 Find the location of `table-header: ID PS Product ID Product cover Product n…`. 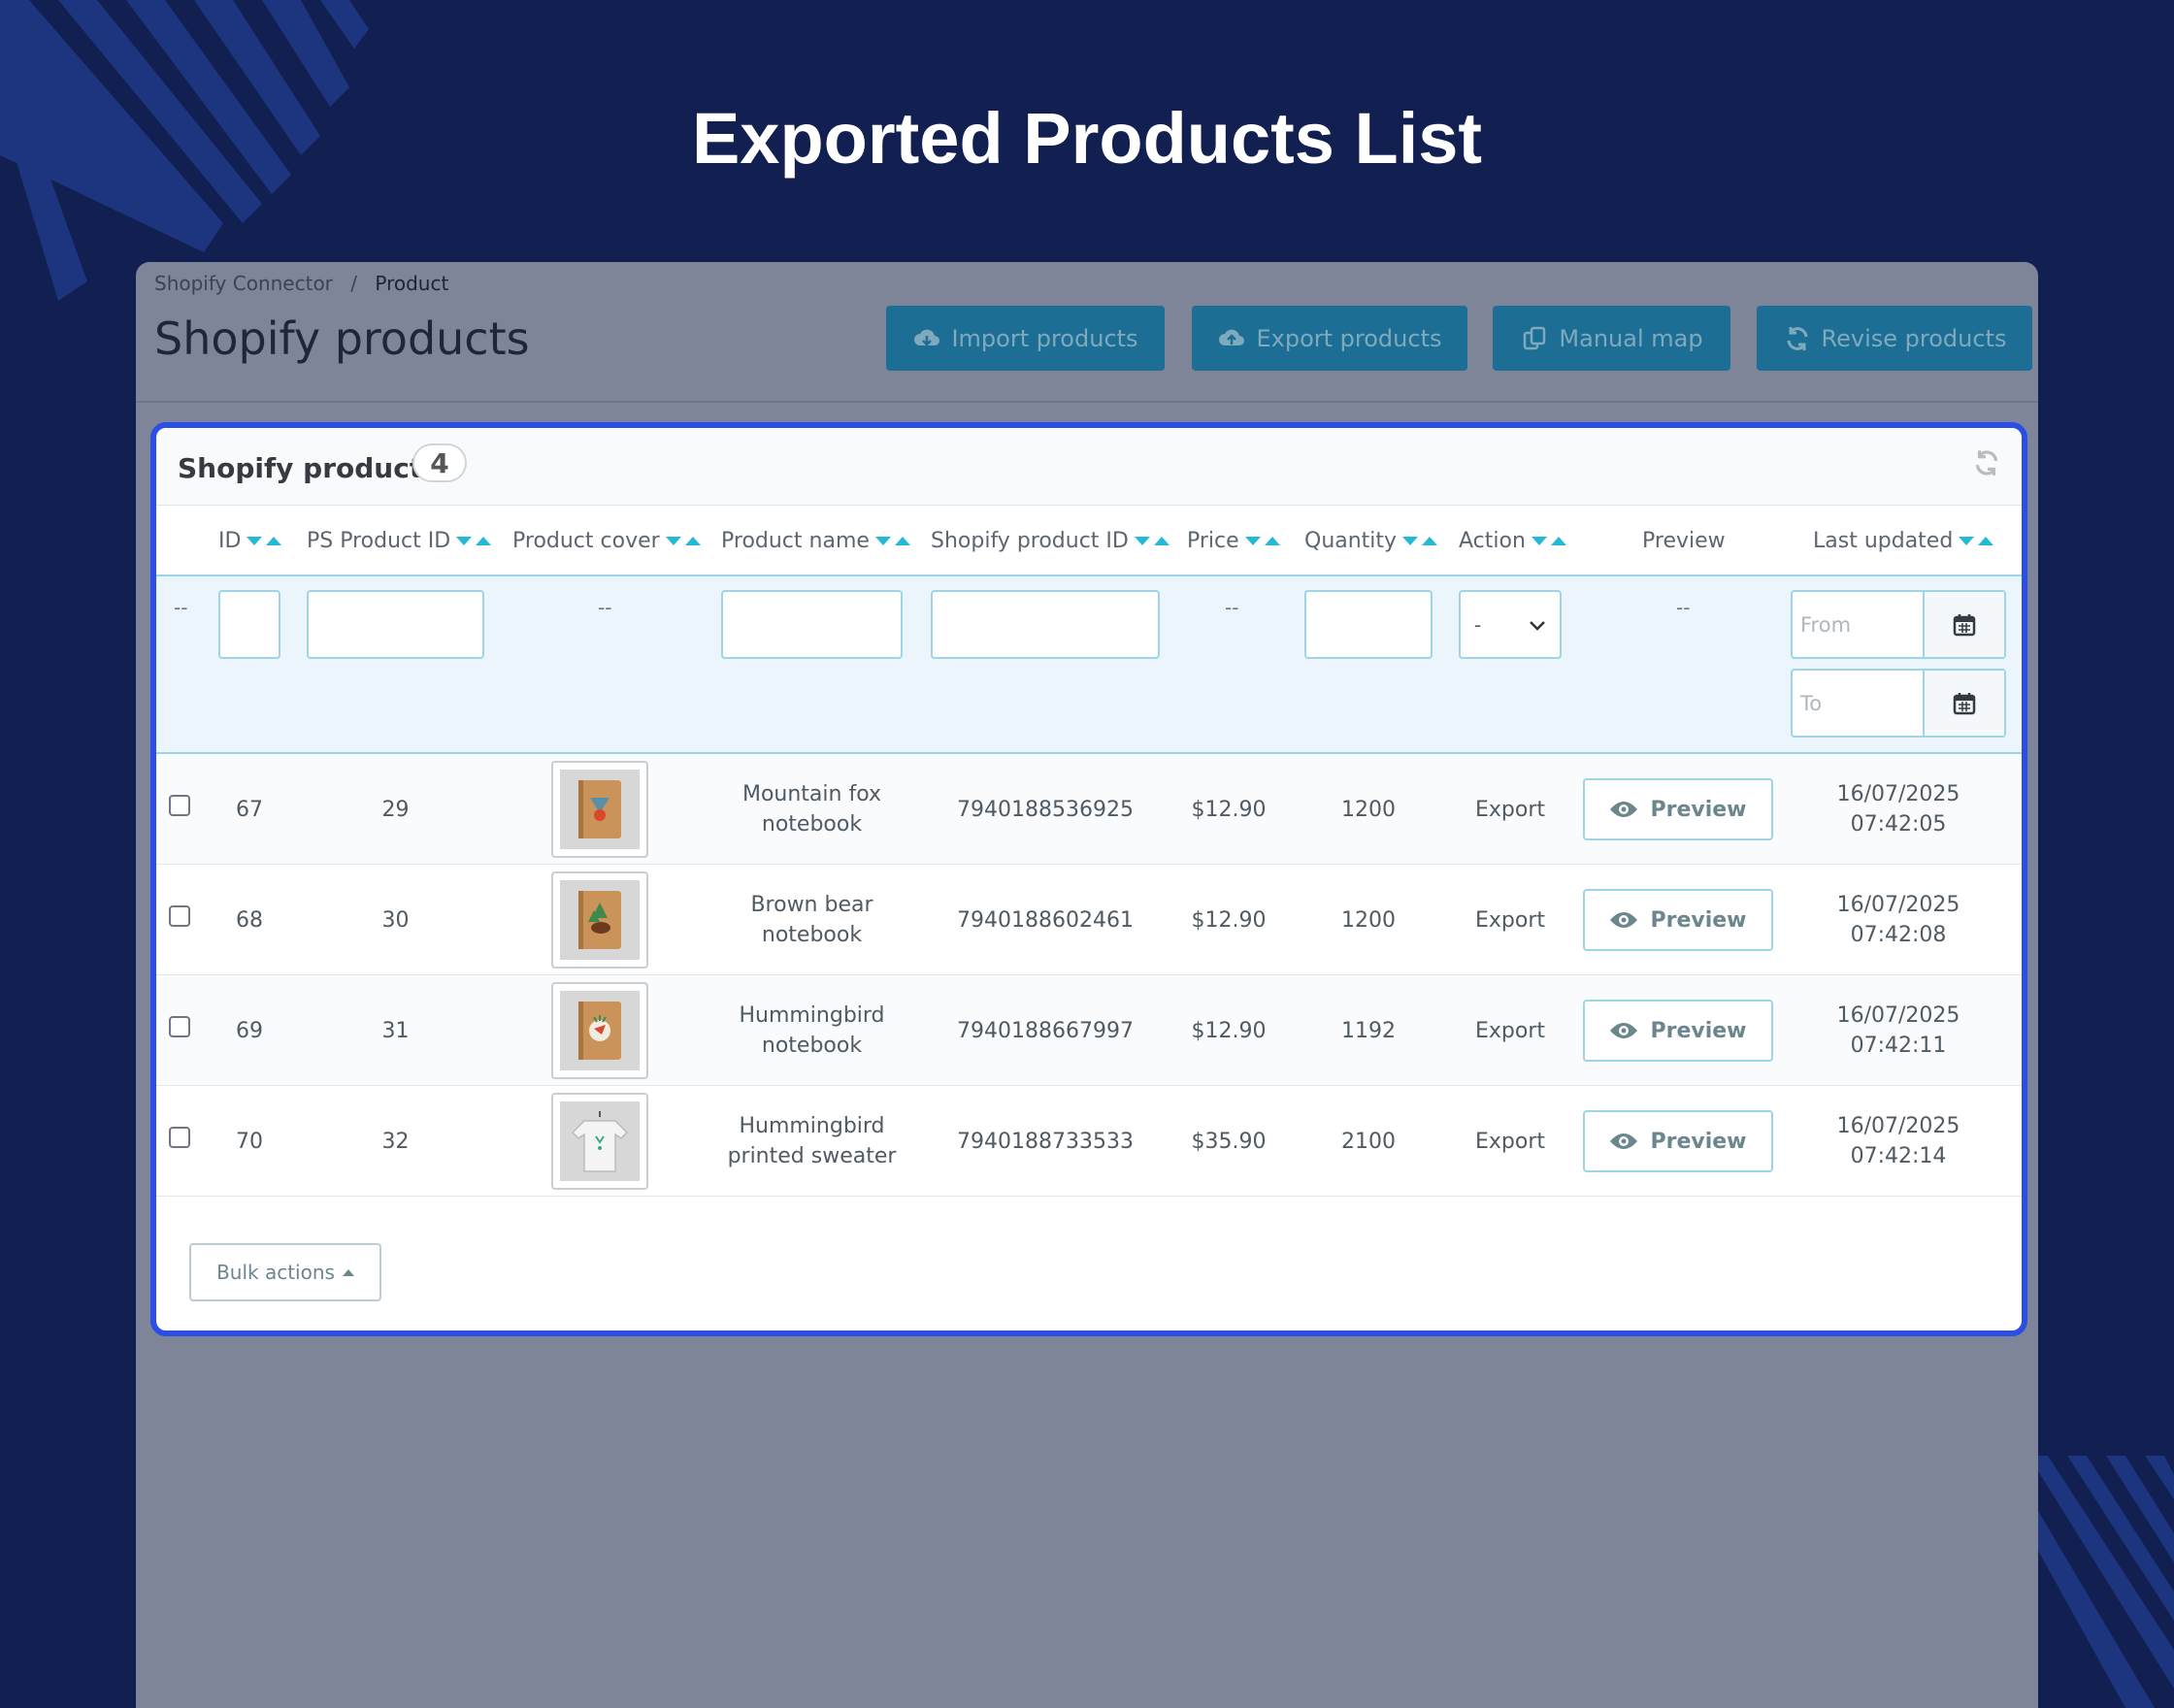

table-header: ID PS Product ID Product cover Product n… is located at coordinates (1089, 541).